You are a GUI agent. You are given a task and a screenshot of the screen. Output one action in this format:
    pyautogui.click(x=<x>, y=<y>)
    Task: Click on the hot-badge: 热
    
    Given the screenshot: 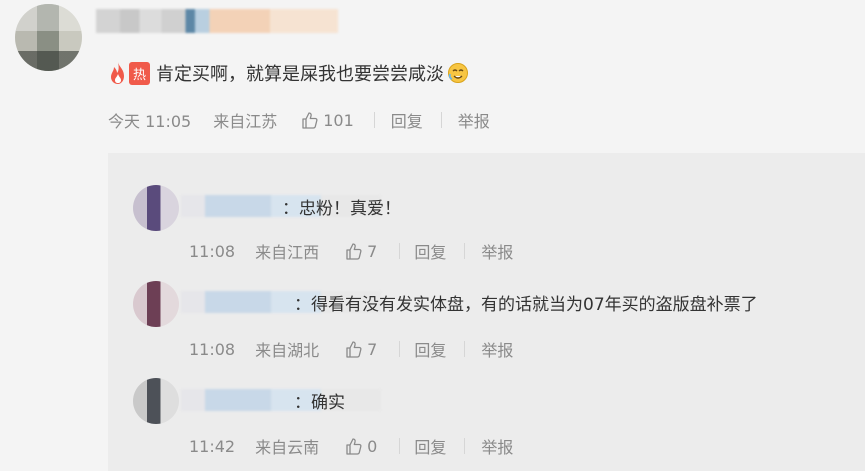 What is the action you would take?
    pyautogui.click(x=129, y=73)
    